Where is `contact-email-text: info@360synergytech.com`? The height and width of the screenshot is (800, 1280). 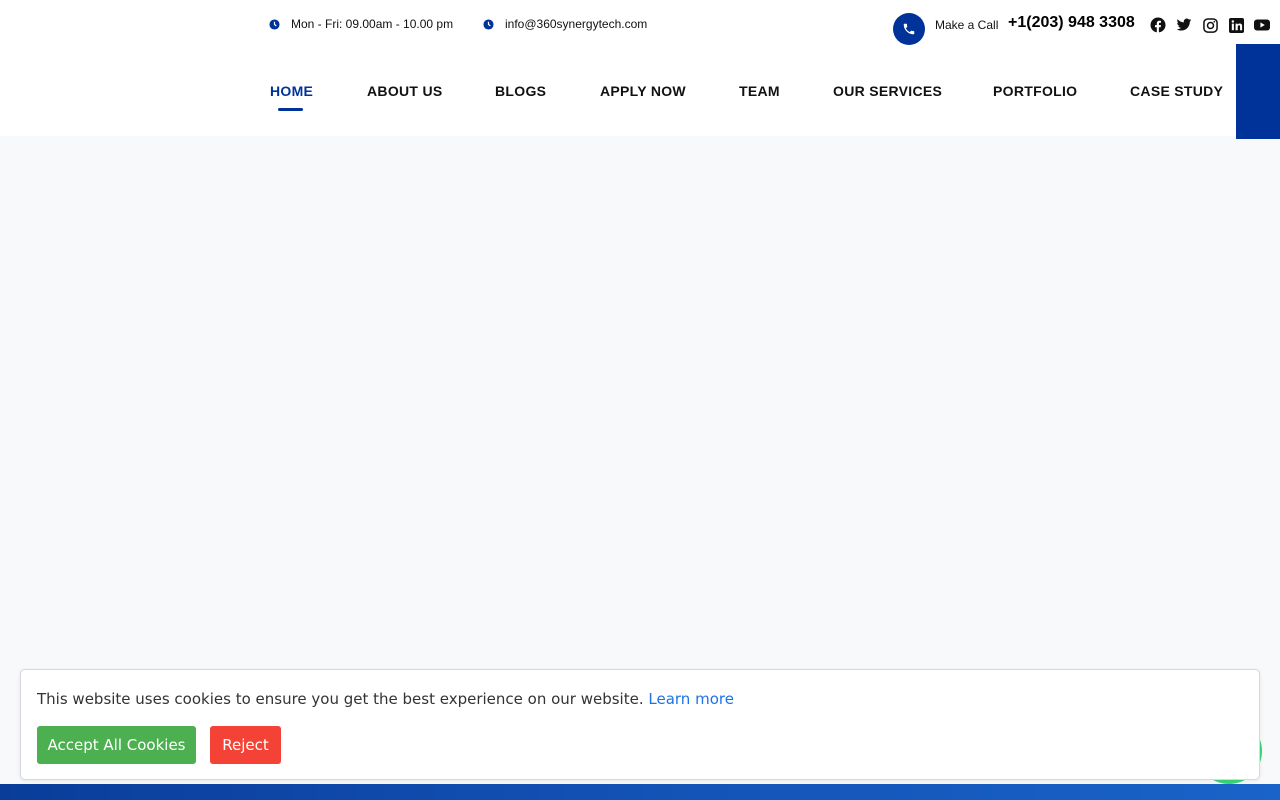
contact-email-text: info@360synergytech.com is located at coordinates (576, 24).